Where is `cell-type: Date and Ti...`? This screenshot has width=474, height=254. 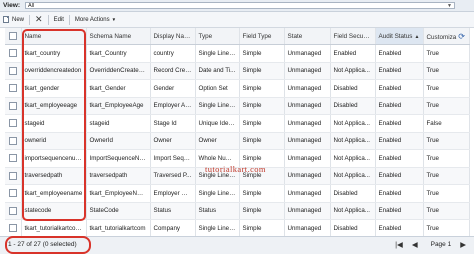 cell-type: Date and Ti... is located at coordinates (217, 71).